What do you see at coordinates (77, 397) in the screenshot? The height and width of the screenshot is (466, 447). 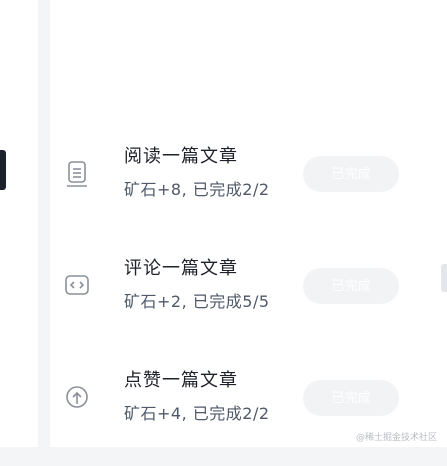 I see `like-icon` at bounding box center [77, 397].